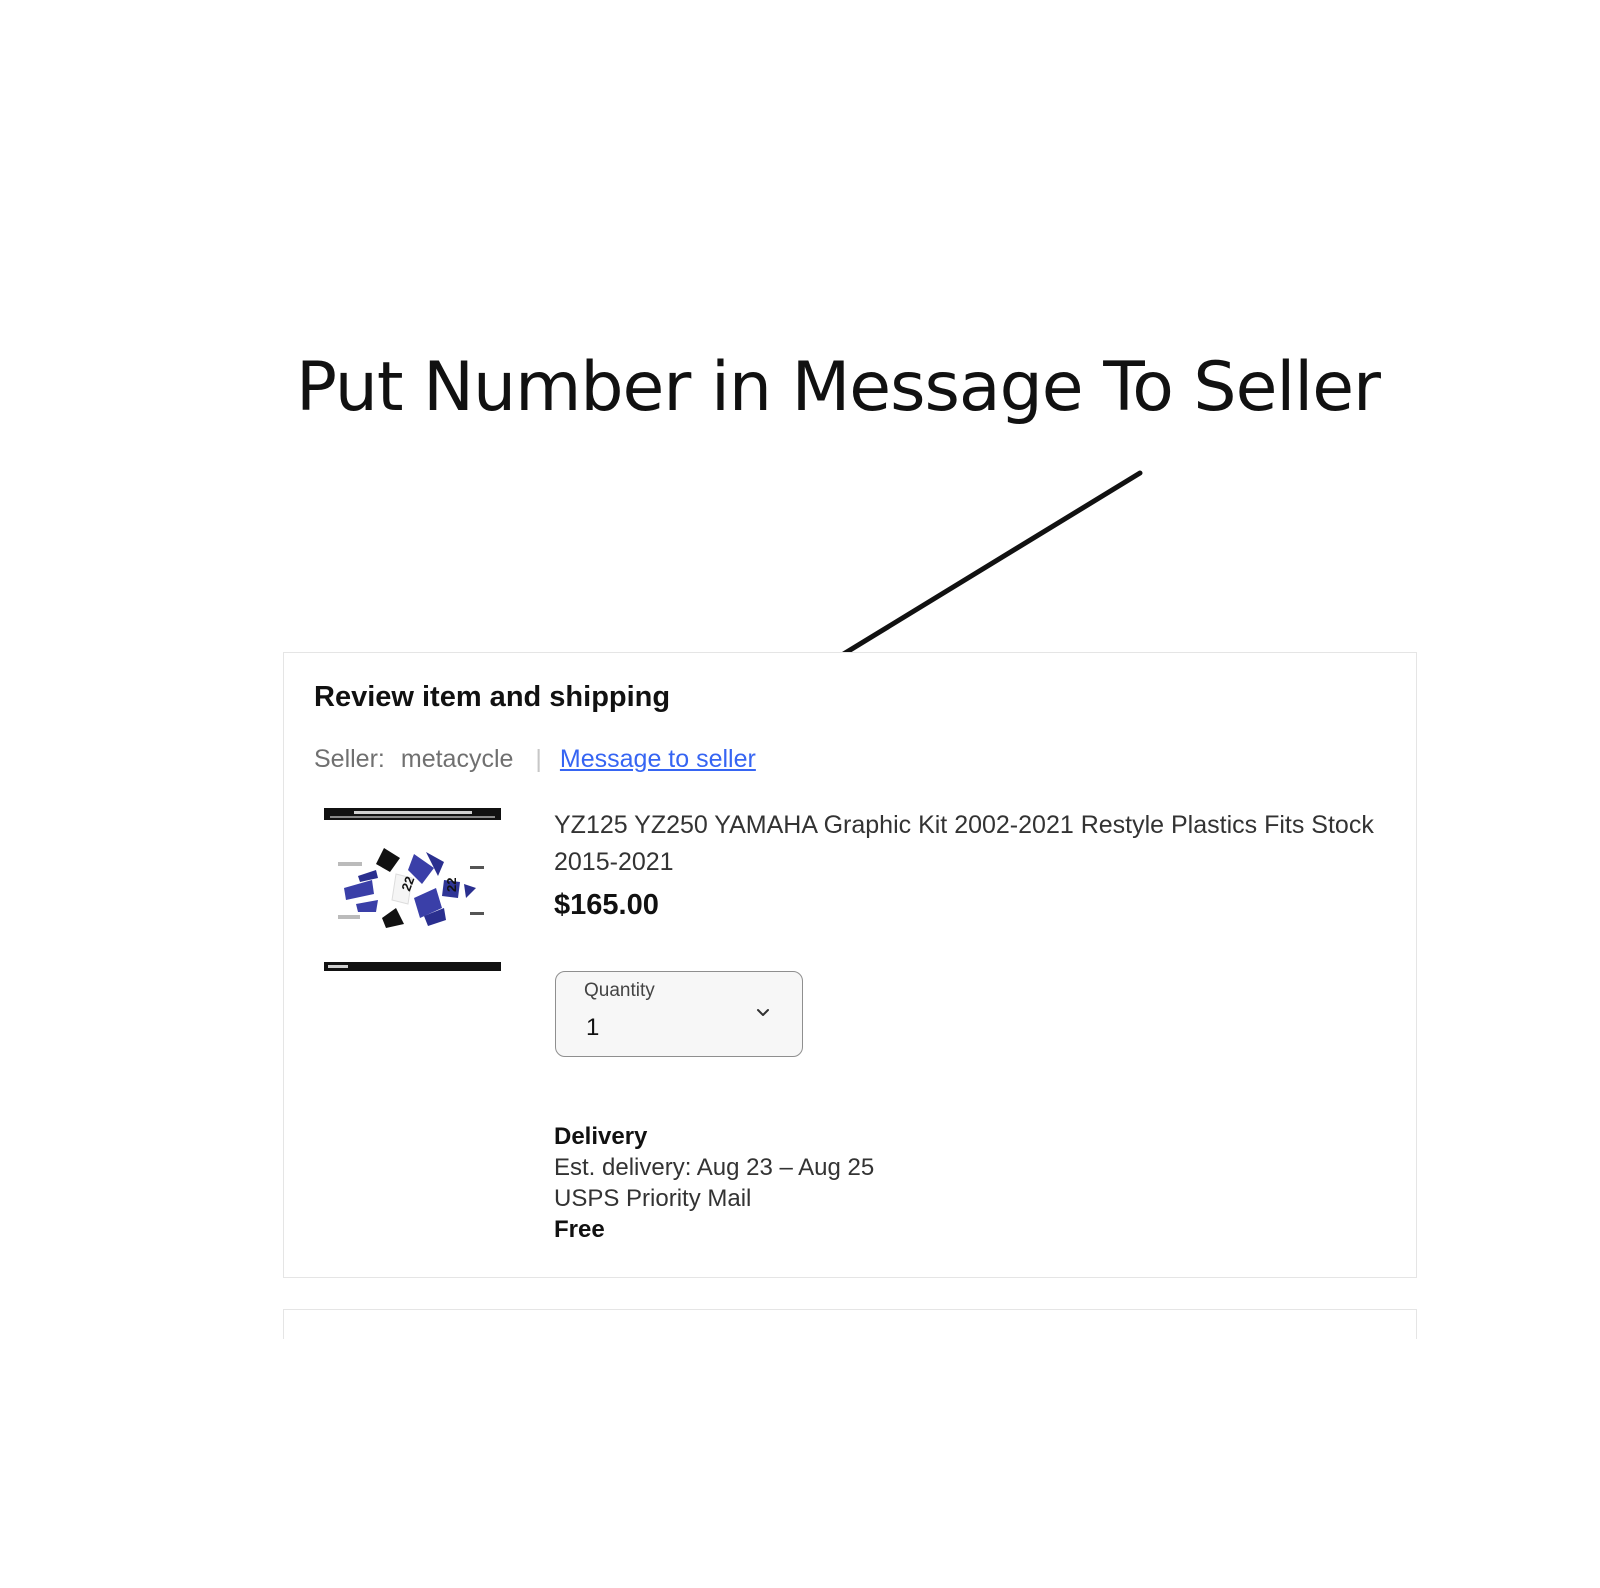 This screenshot has width=1600, height=1588. Describe the element at coordinates (714, 1167) in the screenshot. I see `delivery-estimate: Est. delivery: Aug 23 – Aug 25` at that location.